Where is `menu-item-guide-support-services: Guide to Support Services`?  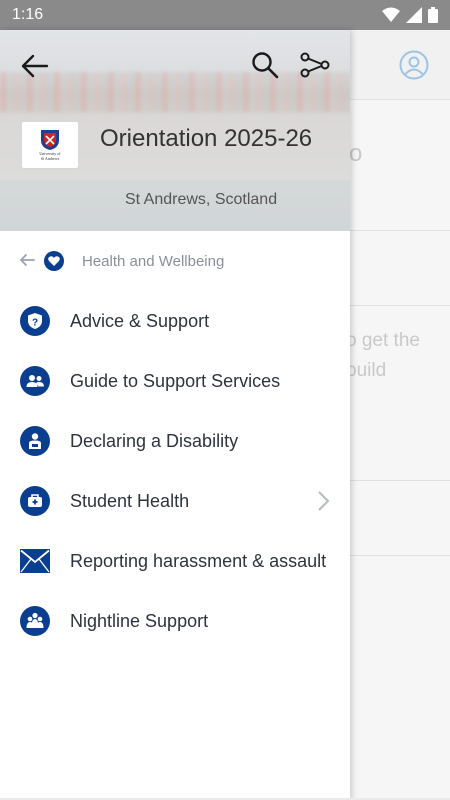 menu-item-guide-support-services: Guide to Support Services is located at coordinates (175, 381).